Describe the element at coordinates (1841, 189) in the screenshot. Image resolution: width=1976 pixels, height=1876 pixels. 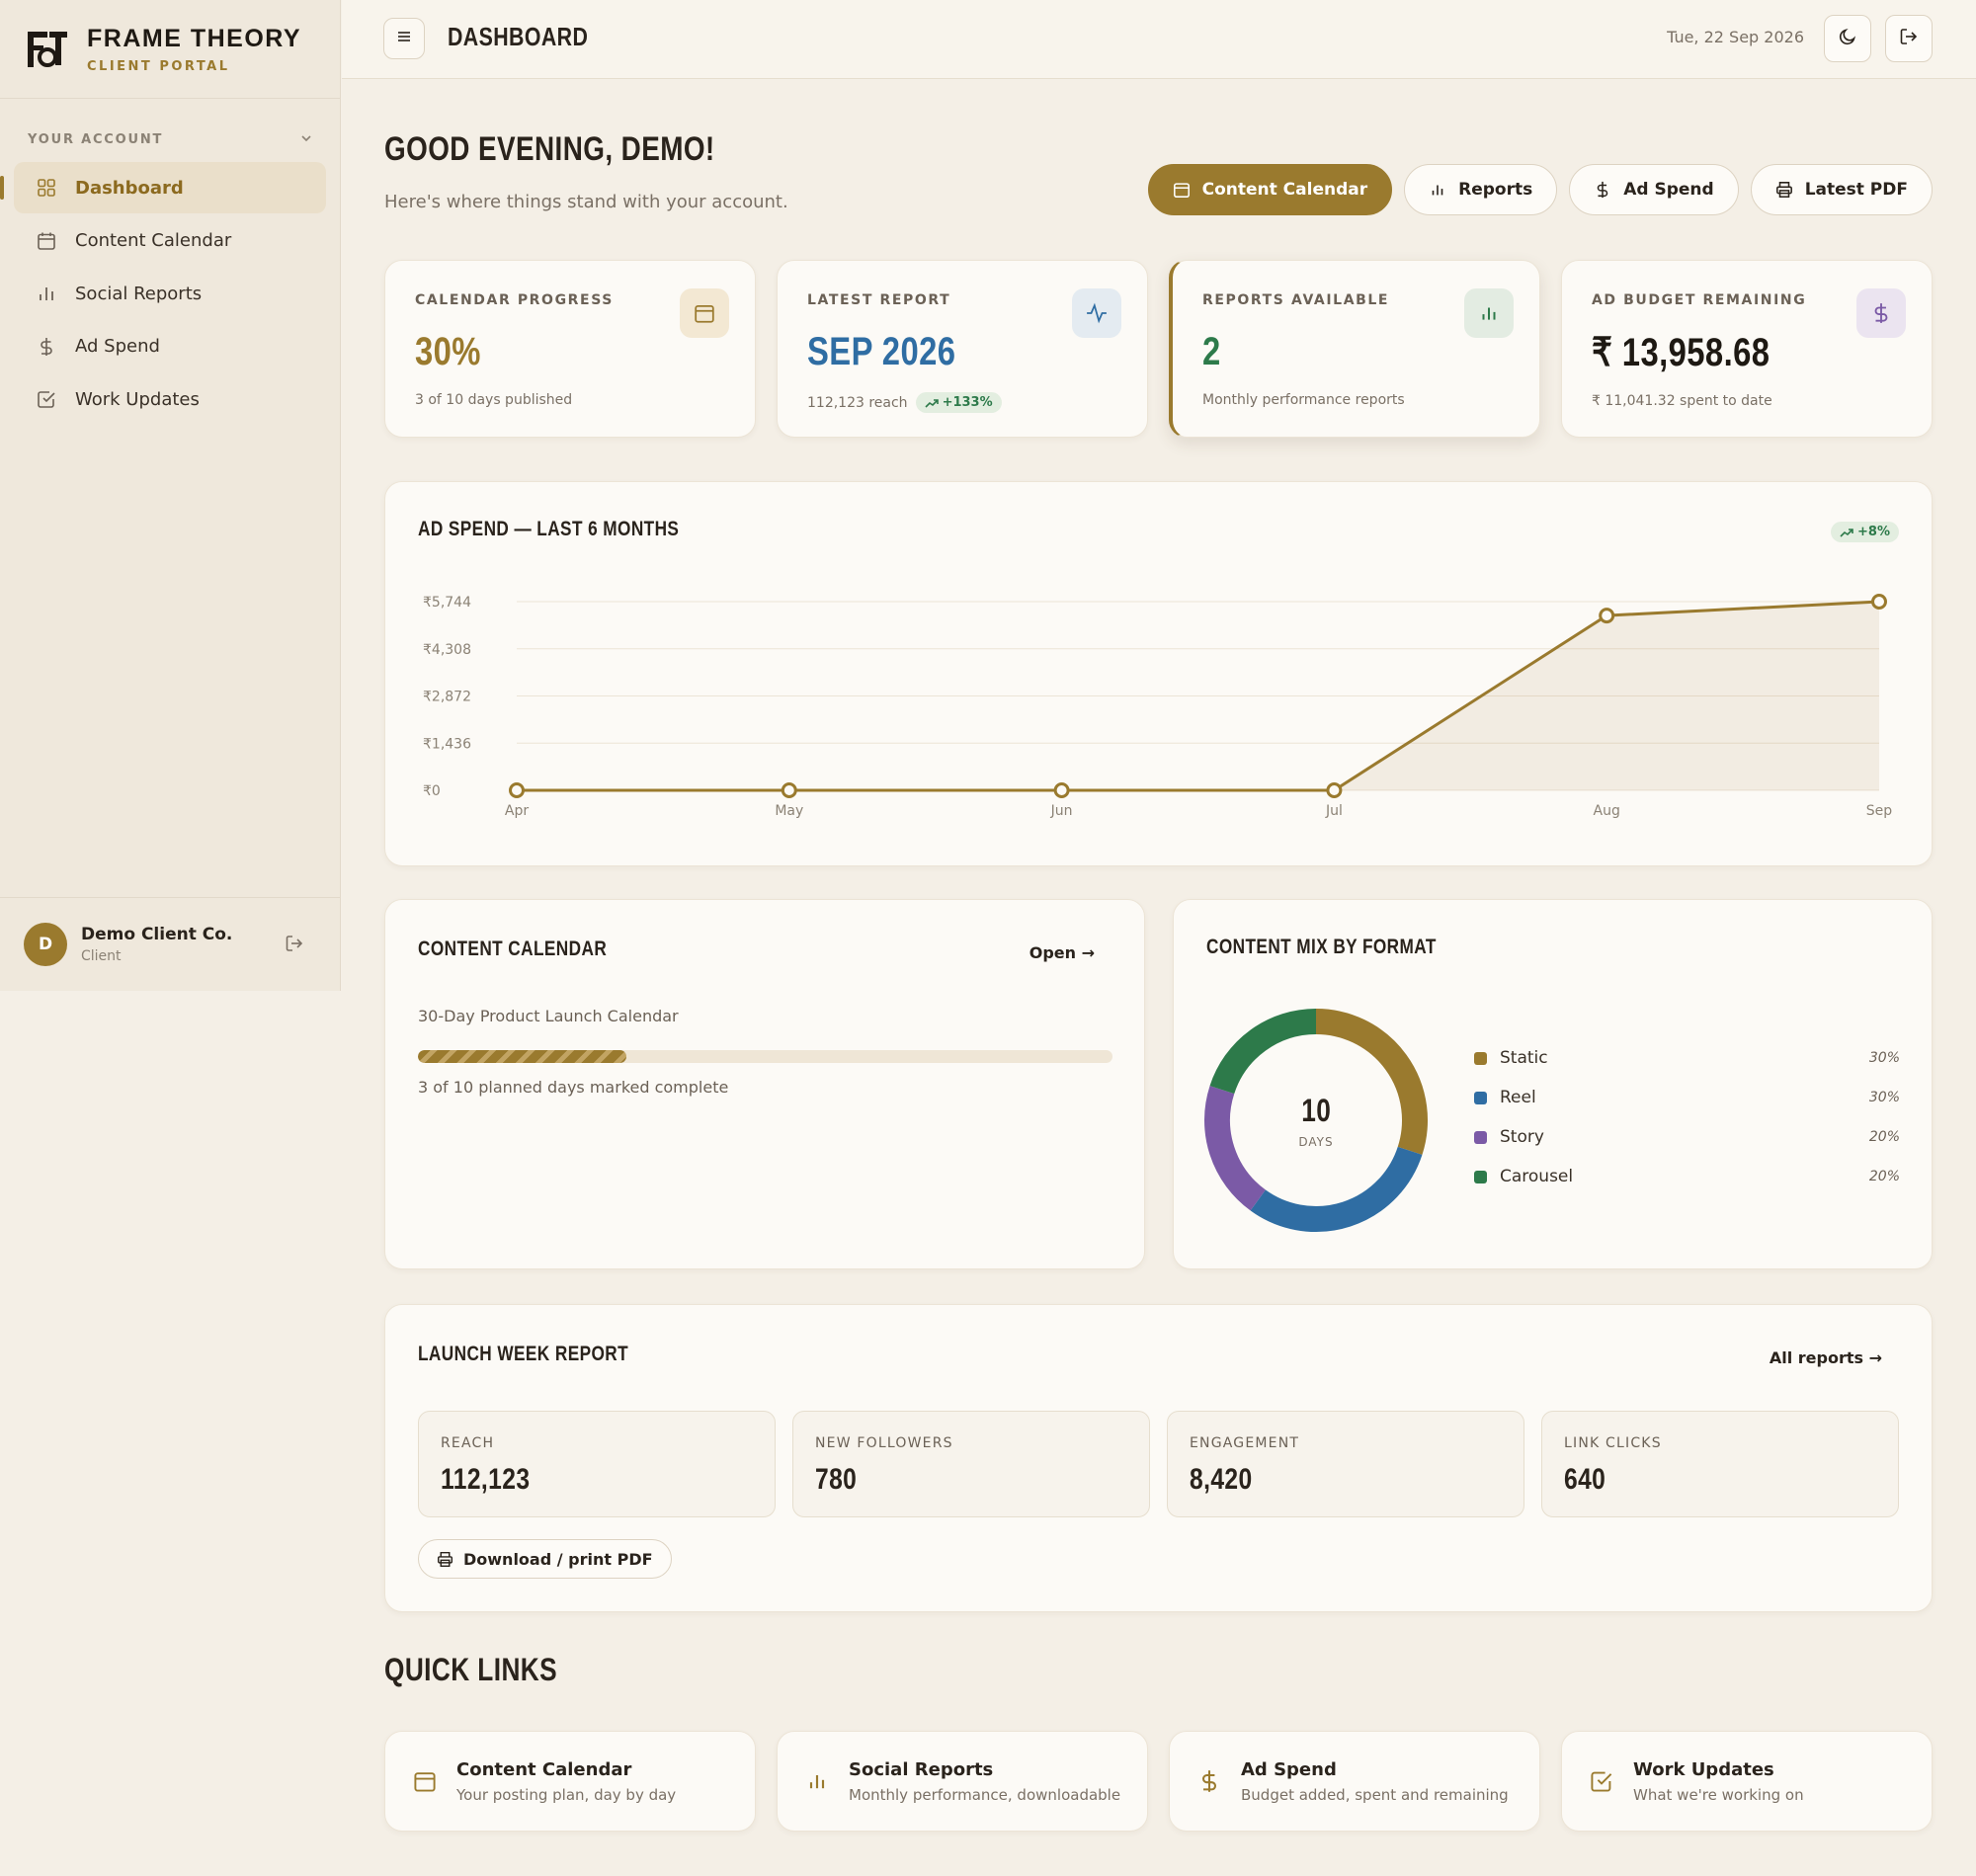
I see `latest-pdf-button: Latest PDF` at that location.